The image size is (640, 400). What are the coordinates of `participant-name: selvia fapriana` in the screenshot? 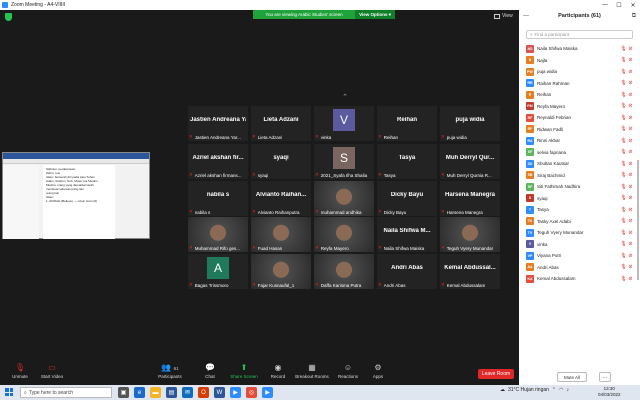 It's located at (552, 152).